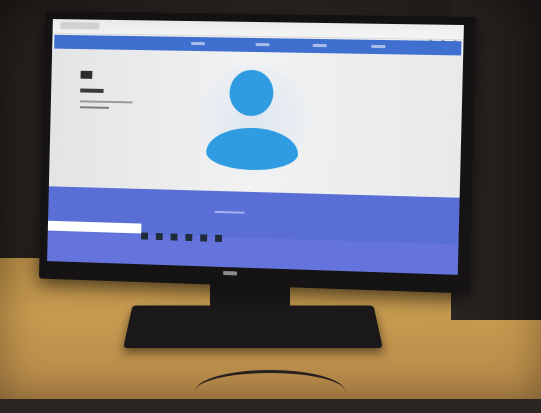 Image resolution: width=541 pixels, height=413 pixels. I want to click on browser-tab, so click(80, 26).